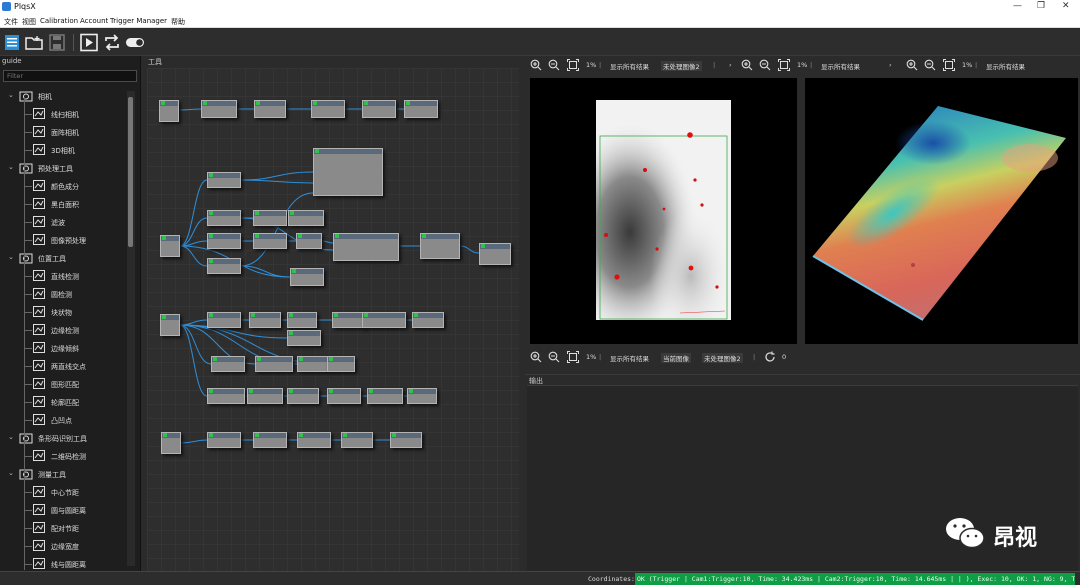 The width and height of the screenshot is (1080, 585). I want to click on image-view-3d, so click(941, 211).